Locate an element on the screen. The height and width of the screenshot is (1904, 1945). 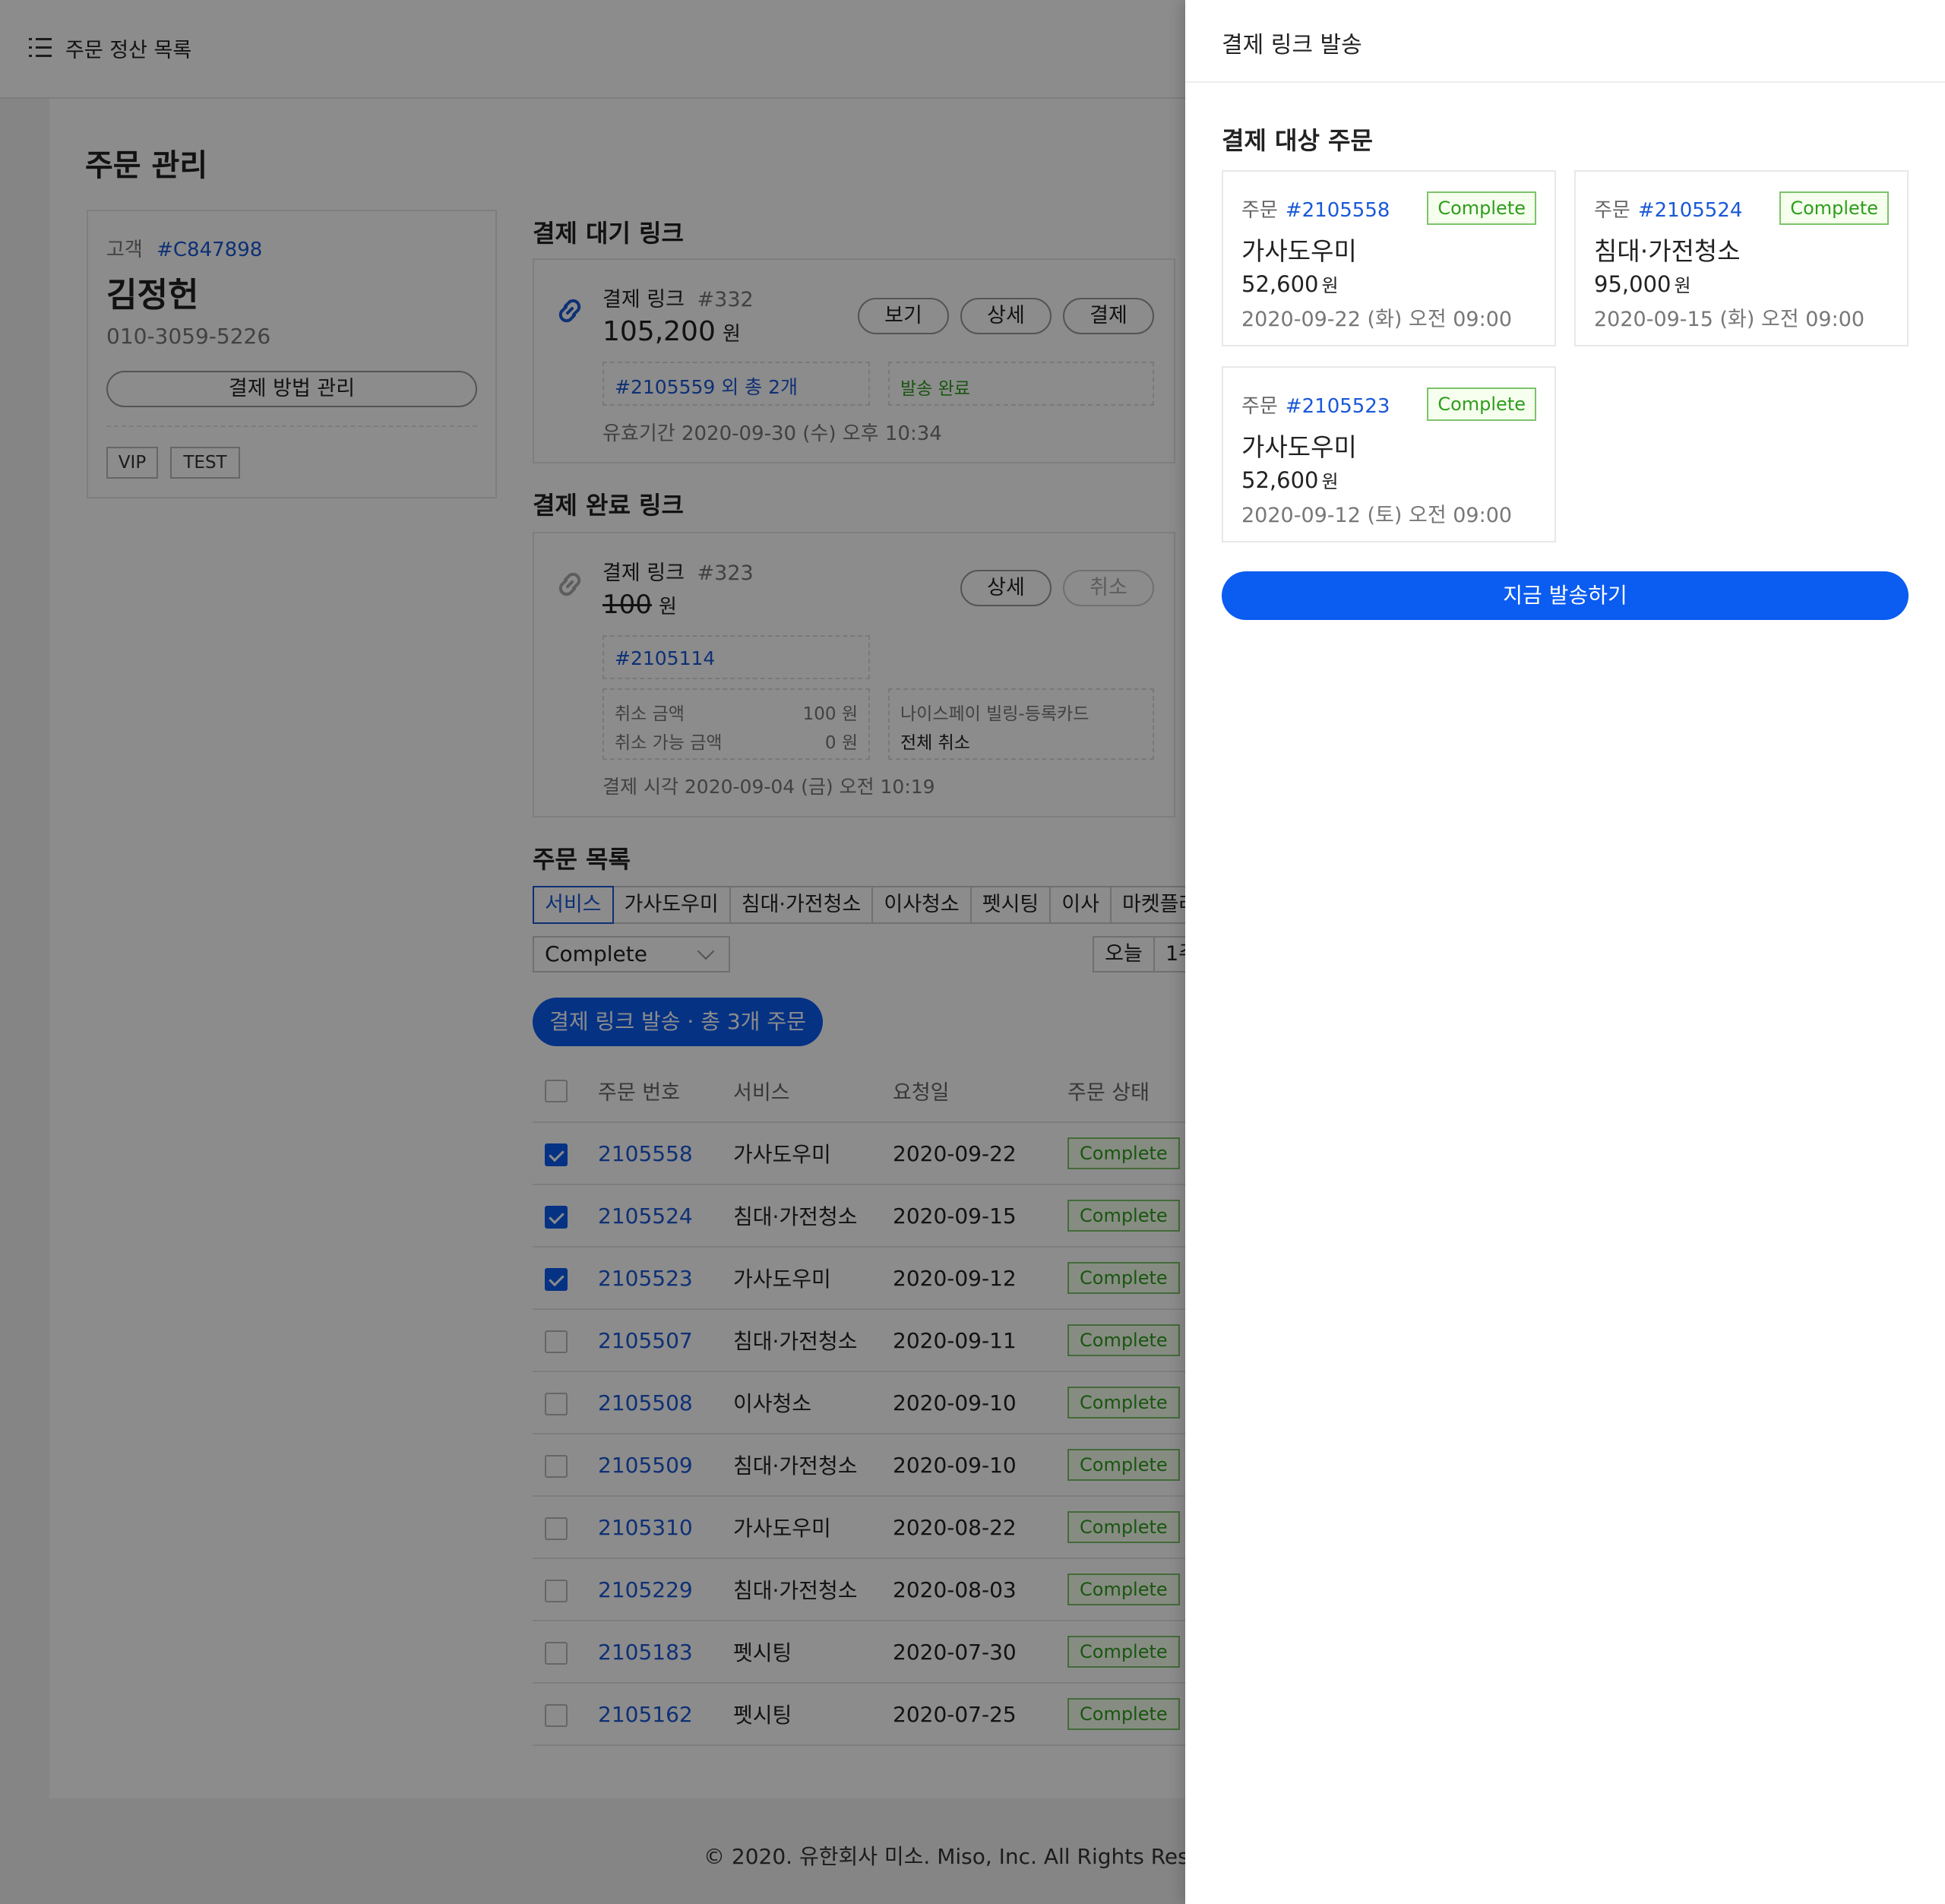
order-id: #2105523 is located at coordinates (1338, 406).